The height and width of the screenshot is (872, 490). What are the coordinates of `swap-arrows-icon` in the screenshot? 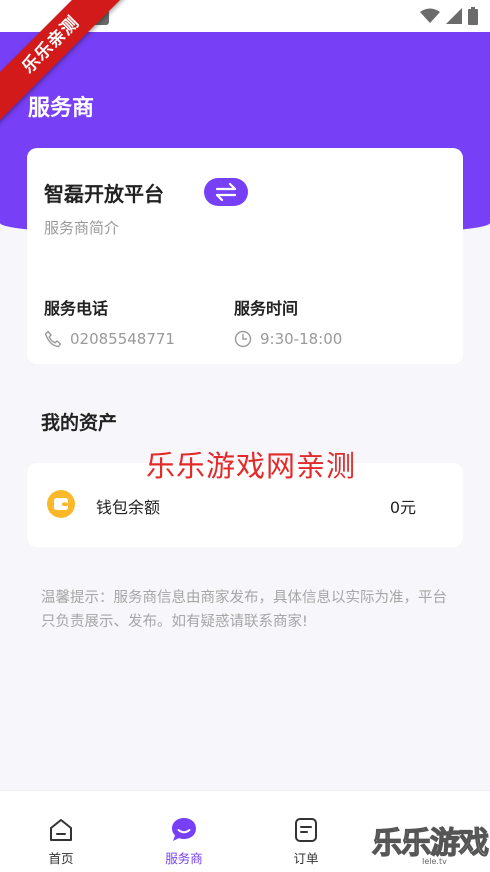 It's located at (226, 192).